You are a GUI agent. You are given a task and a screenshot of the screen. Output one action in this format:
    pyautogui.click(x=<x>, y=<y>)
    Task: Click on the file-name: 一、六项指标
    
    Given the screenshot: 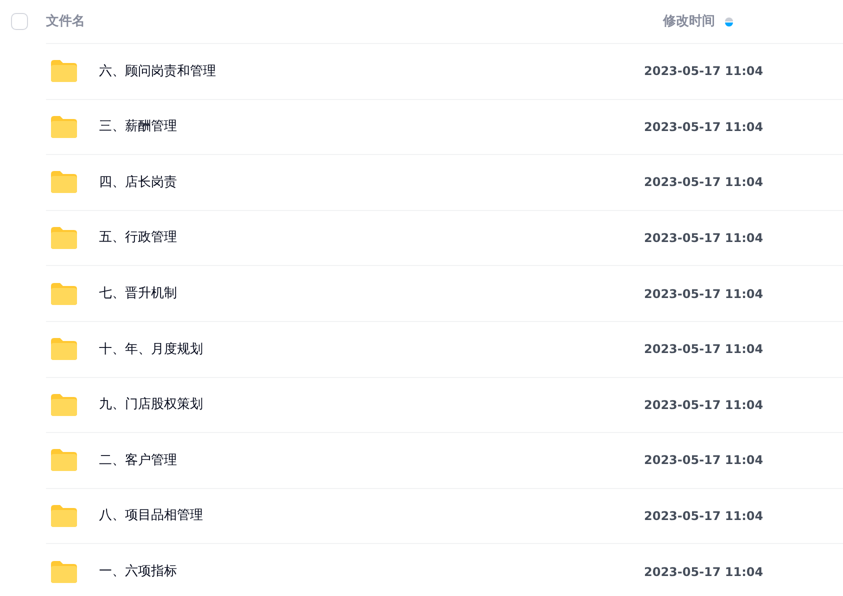 What is the action you would take?
    pyautogui.click(x=371, y=572)
    